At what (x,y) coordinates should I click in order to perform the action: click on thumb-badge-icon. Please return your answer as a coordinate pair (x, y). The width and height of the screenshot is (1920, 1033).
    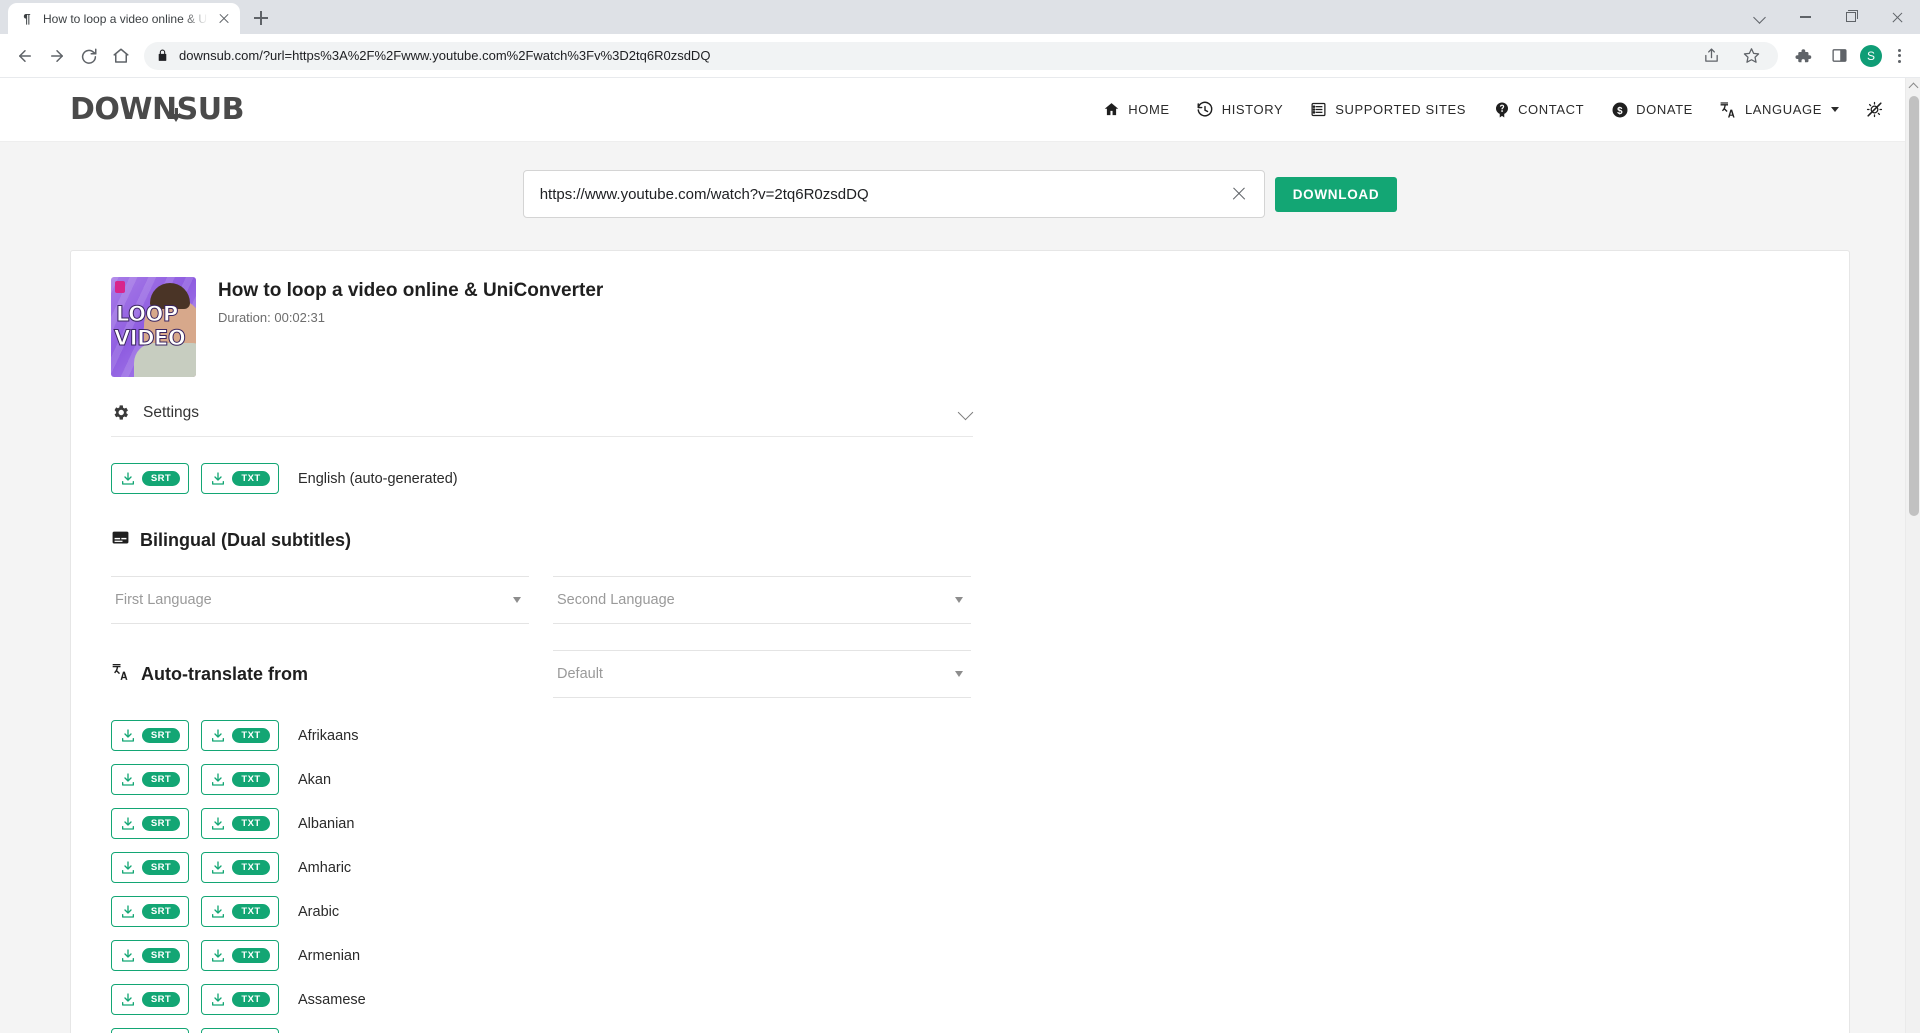
    Looking at the image, I should click on (120, 287).